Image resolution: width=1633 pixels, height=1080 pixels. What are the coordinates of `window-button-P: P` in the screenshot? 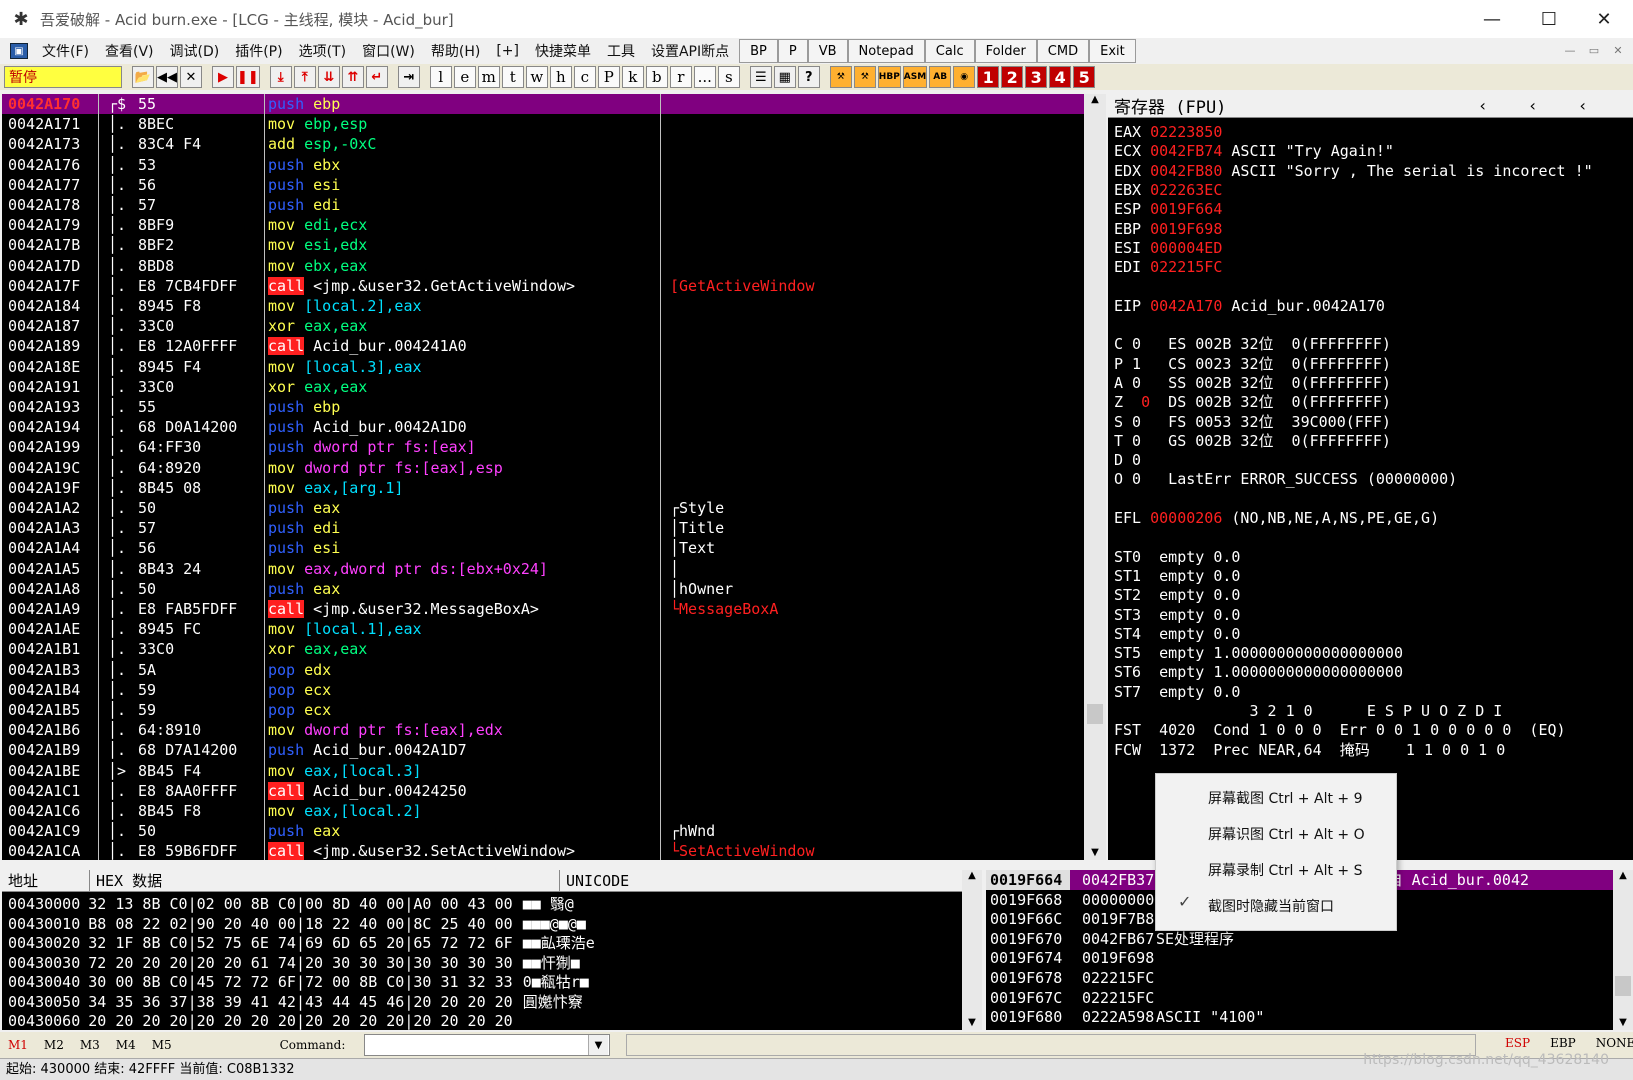 It's located at (608, 77).